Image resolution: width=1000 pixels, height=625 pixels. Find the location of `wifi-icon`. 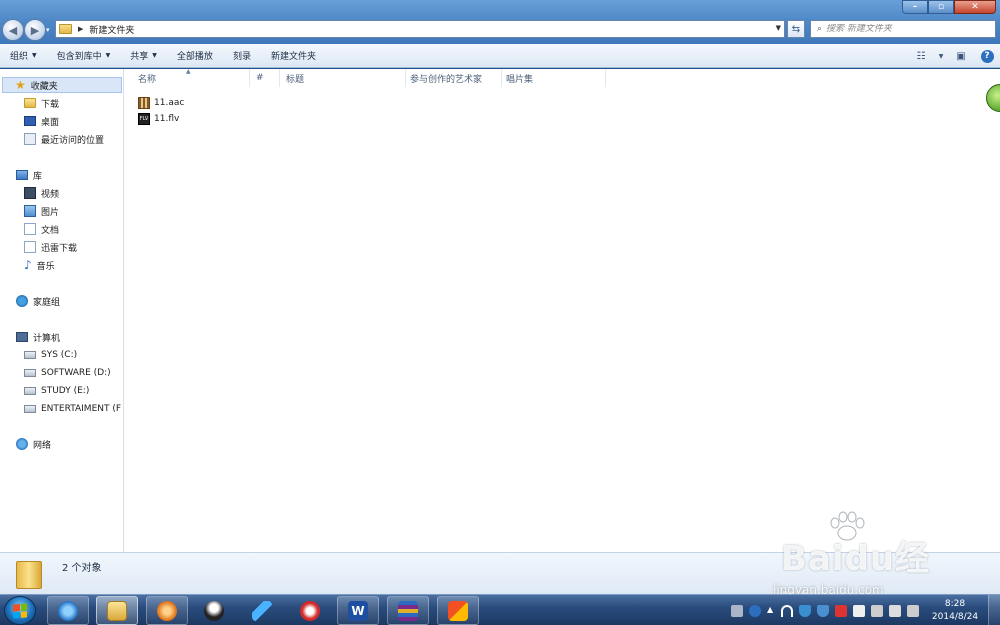

wifi-icon is located at coordinates (787, 610).